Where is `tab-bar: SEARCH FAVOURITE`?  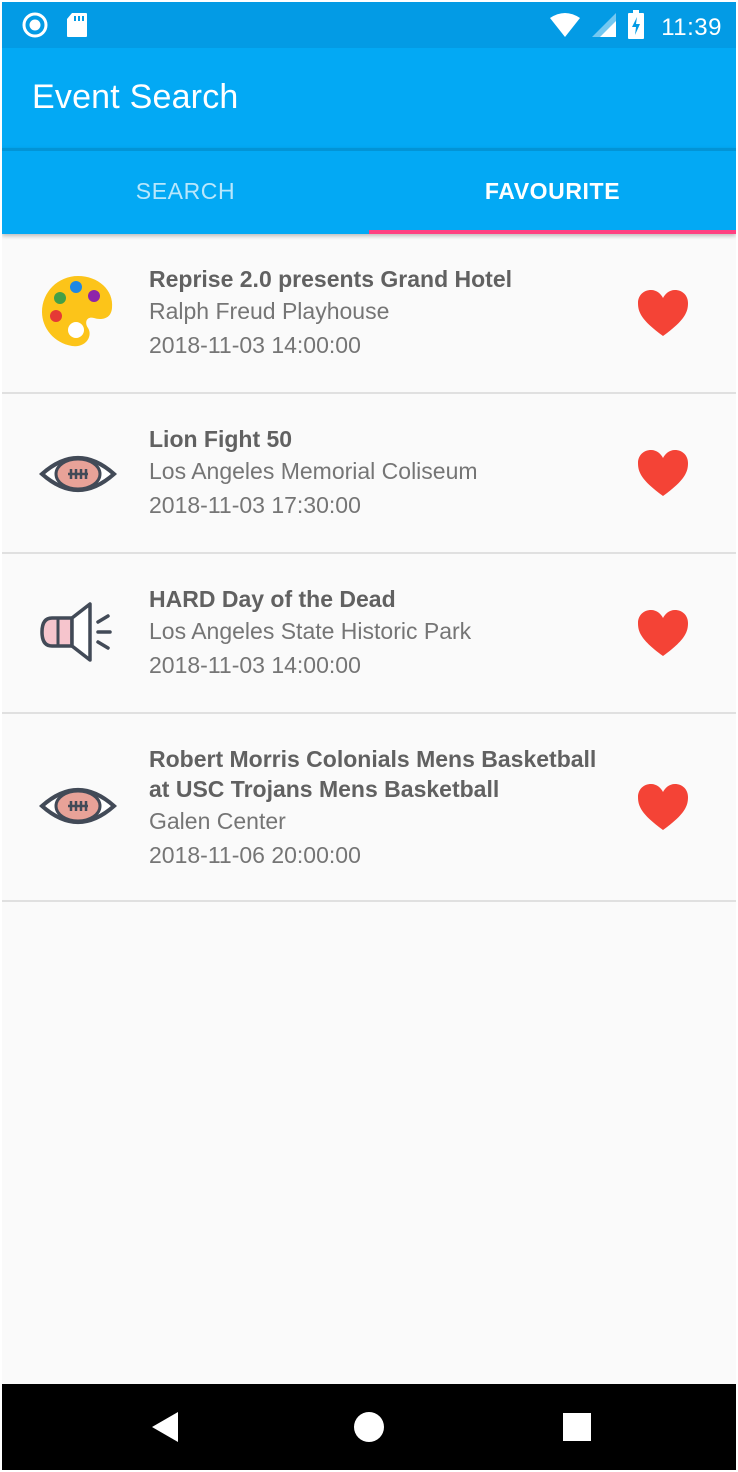 tab-bar: SEARCH FAVOURITE is located at coordinates (369, 191).